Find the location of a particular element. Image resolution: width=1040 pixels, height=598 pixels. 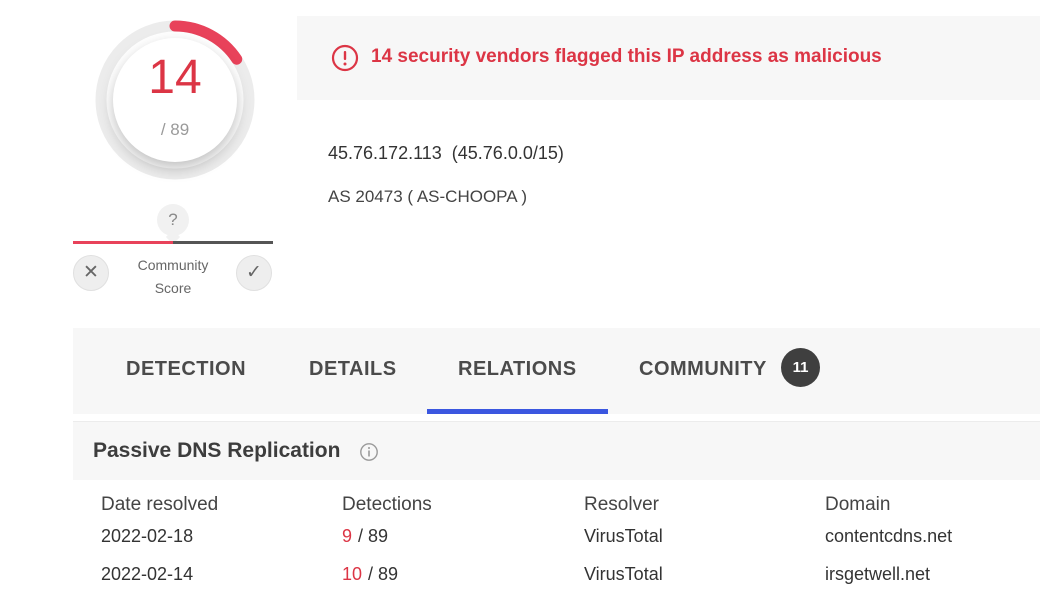

table-row-detections: 10/ 89 is located at coordinates (373, 574).